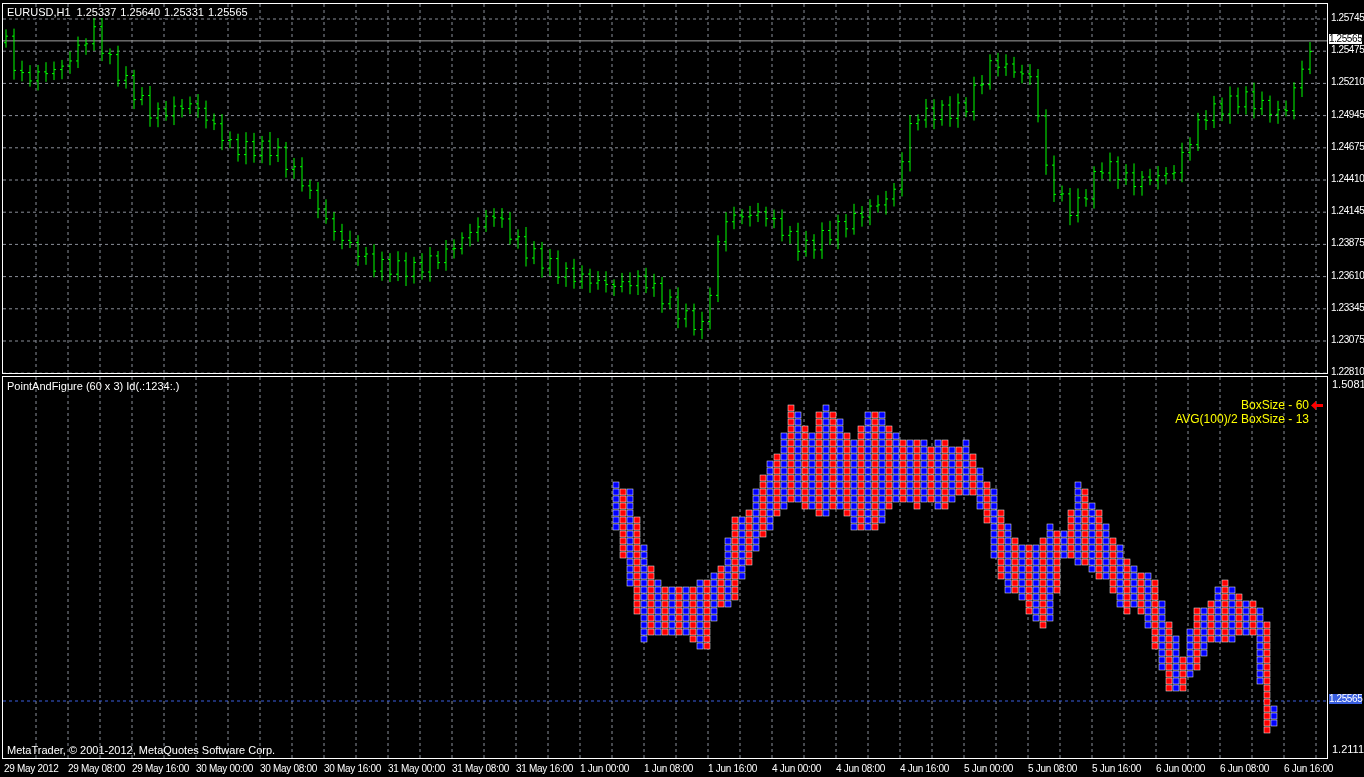 The height and width of the screenshot is (777, 1364). Describe the element at coordinates (1347, 307) in the screenshot. I see `price-axis-label: 1.23345` at that location.